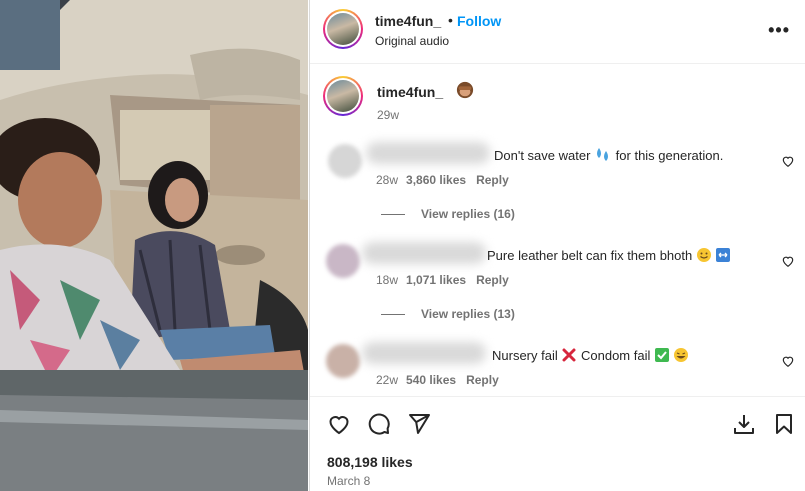 The height and width of the screenshot is (491, 805). What do you see at coordinates (479, 21) in the screenshot?
I see `follow-button: Follow` at bounding box center [479, 21].